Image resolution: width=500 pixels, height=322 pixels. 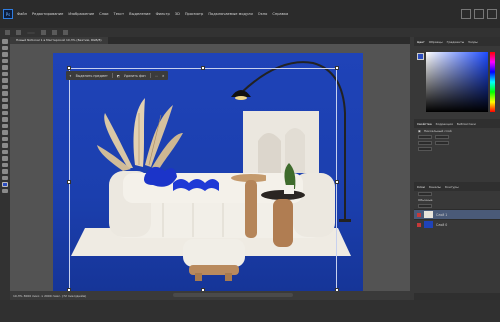 I want to click on path-select-icon, so click(x=5, y=151).